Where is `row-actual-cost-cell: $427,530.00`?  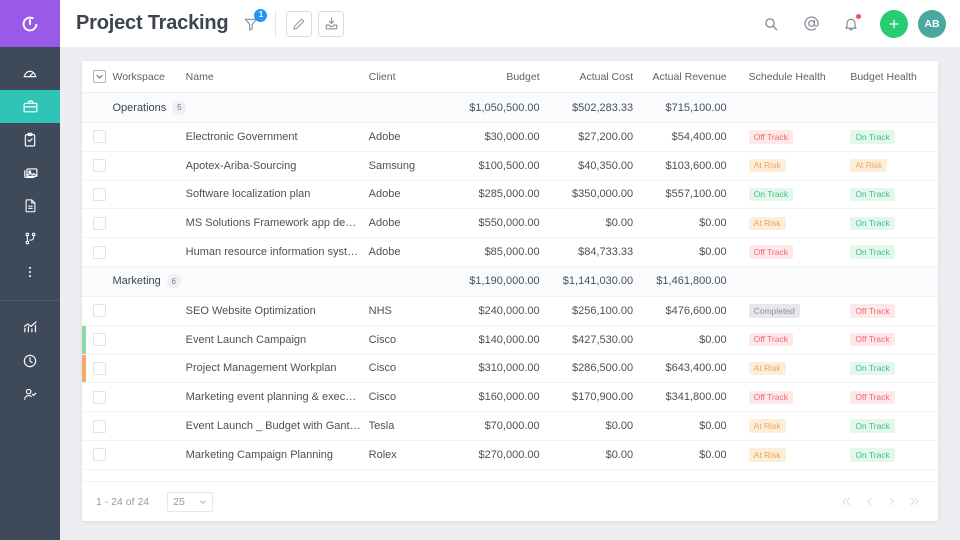 row-actual-cost-cell: $427,530.00 is located at coordinates (598, 340).